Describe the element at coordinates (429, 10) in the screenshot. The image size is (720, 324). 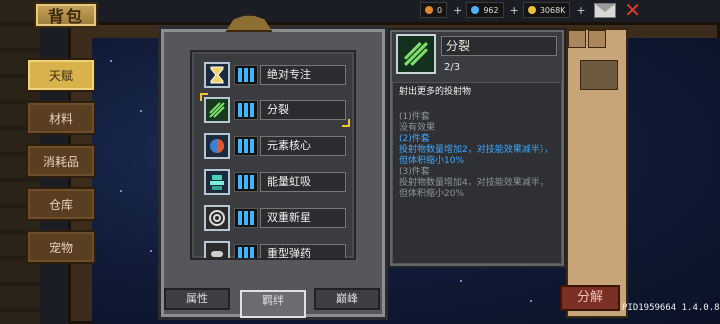
I see `gem-icon` at that location.